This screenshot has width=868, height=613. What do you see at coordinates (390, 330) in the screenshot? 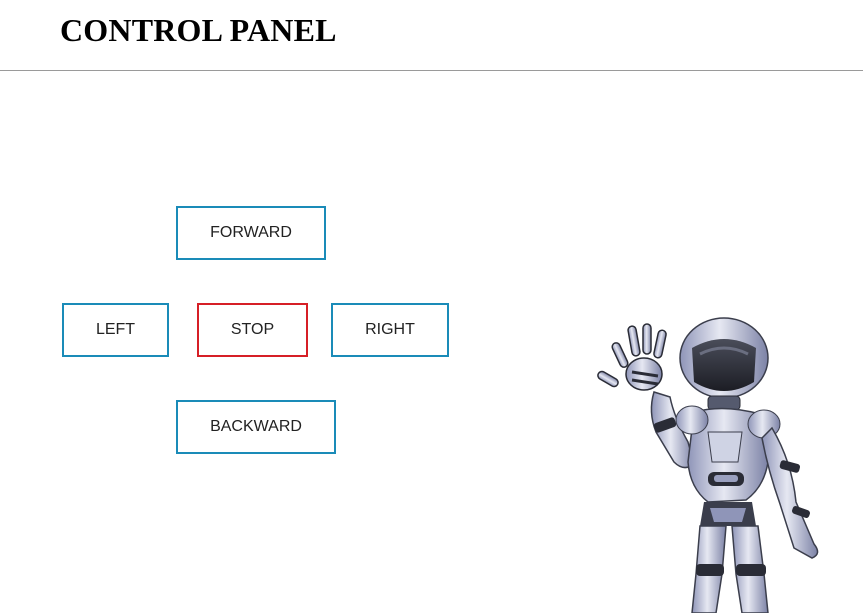
I see `right-button: RIGHT` at bounding box center [390, 330].